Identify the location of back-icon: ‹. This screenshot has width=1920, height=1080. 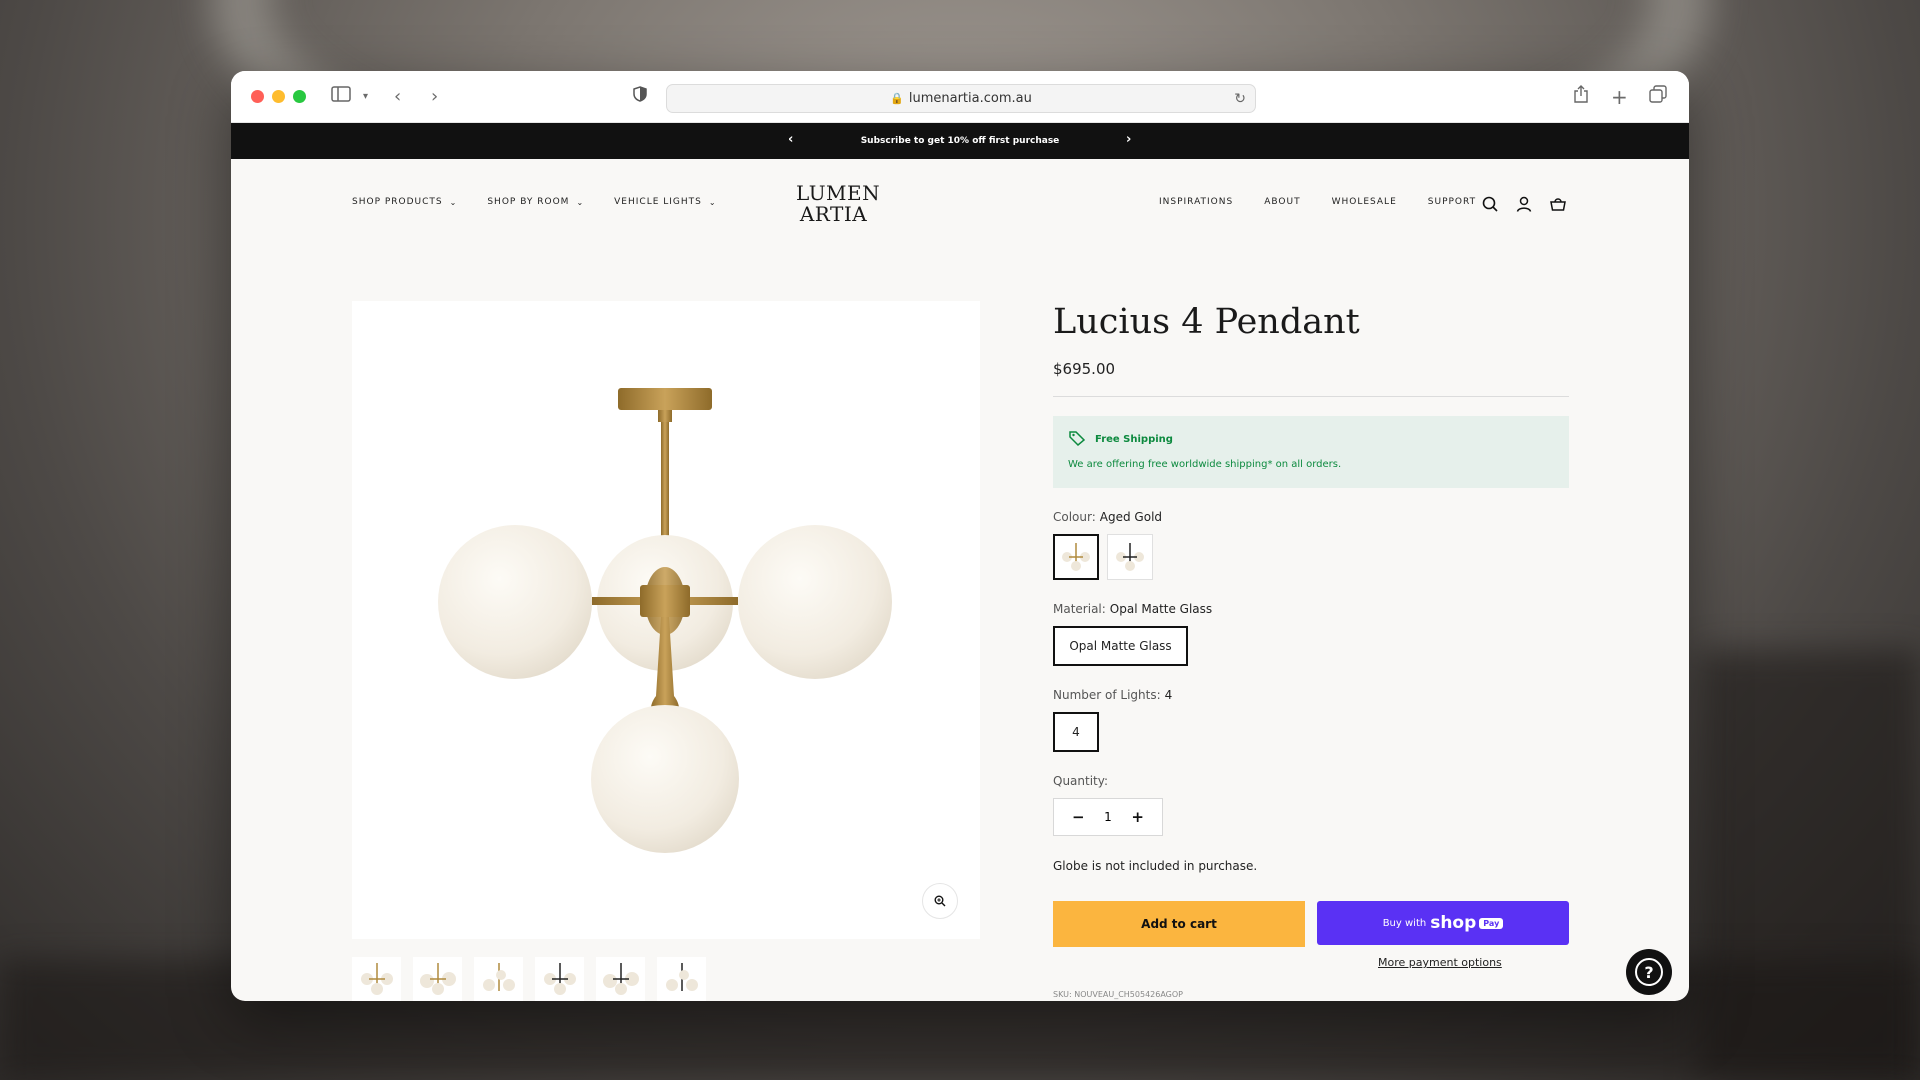
(397, 97).